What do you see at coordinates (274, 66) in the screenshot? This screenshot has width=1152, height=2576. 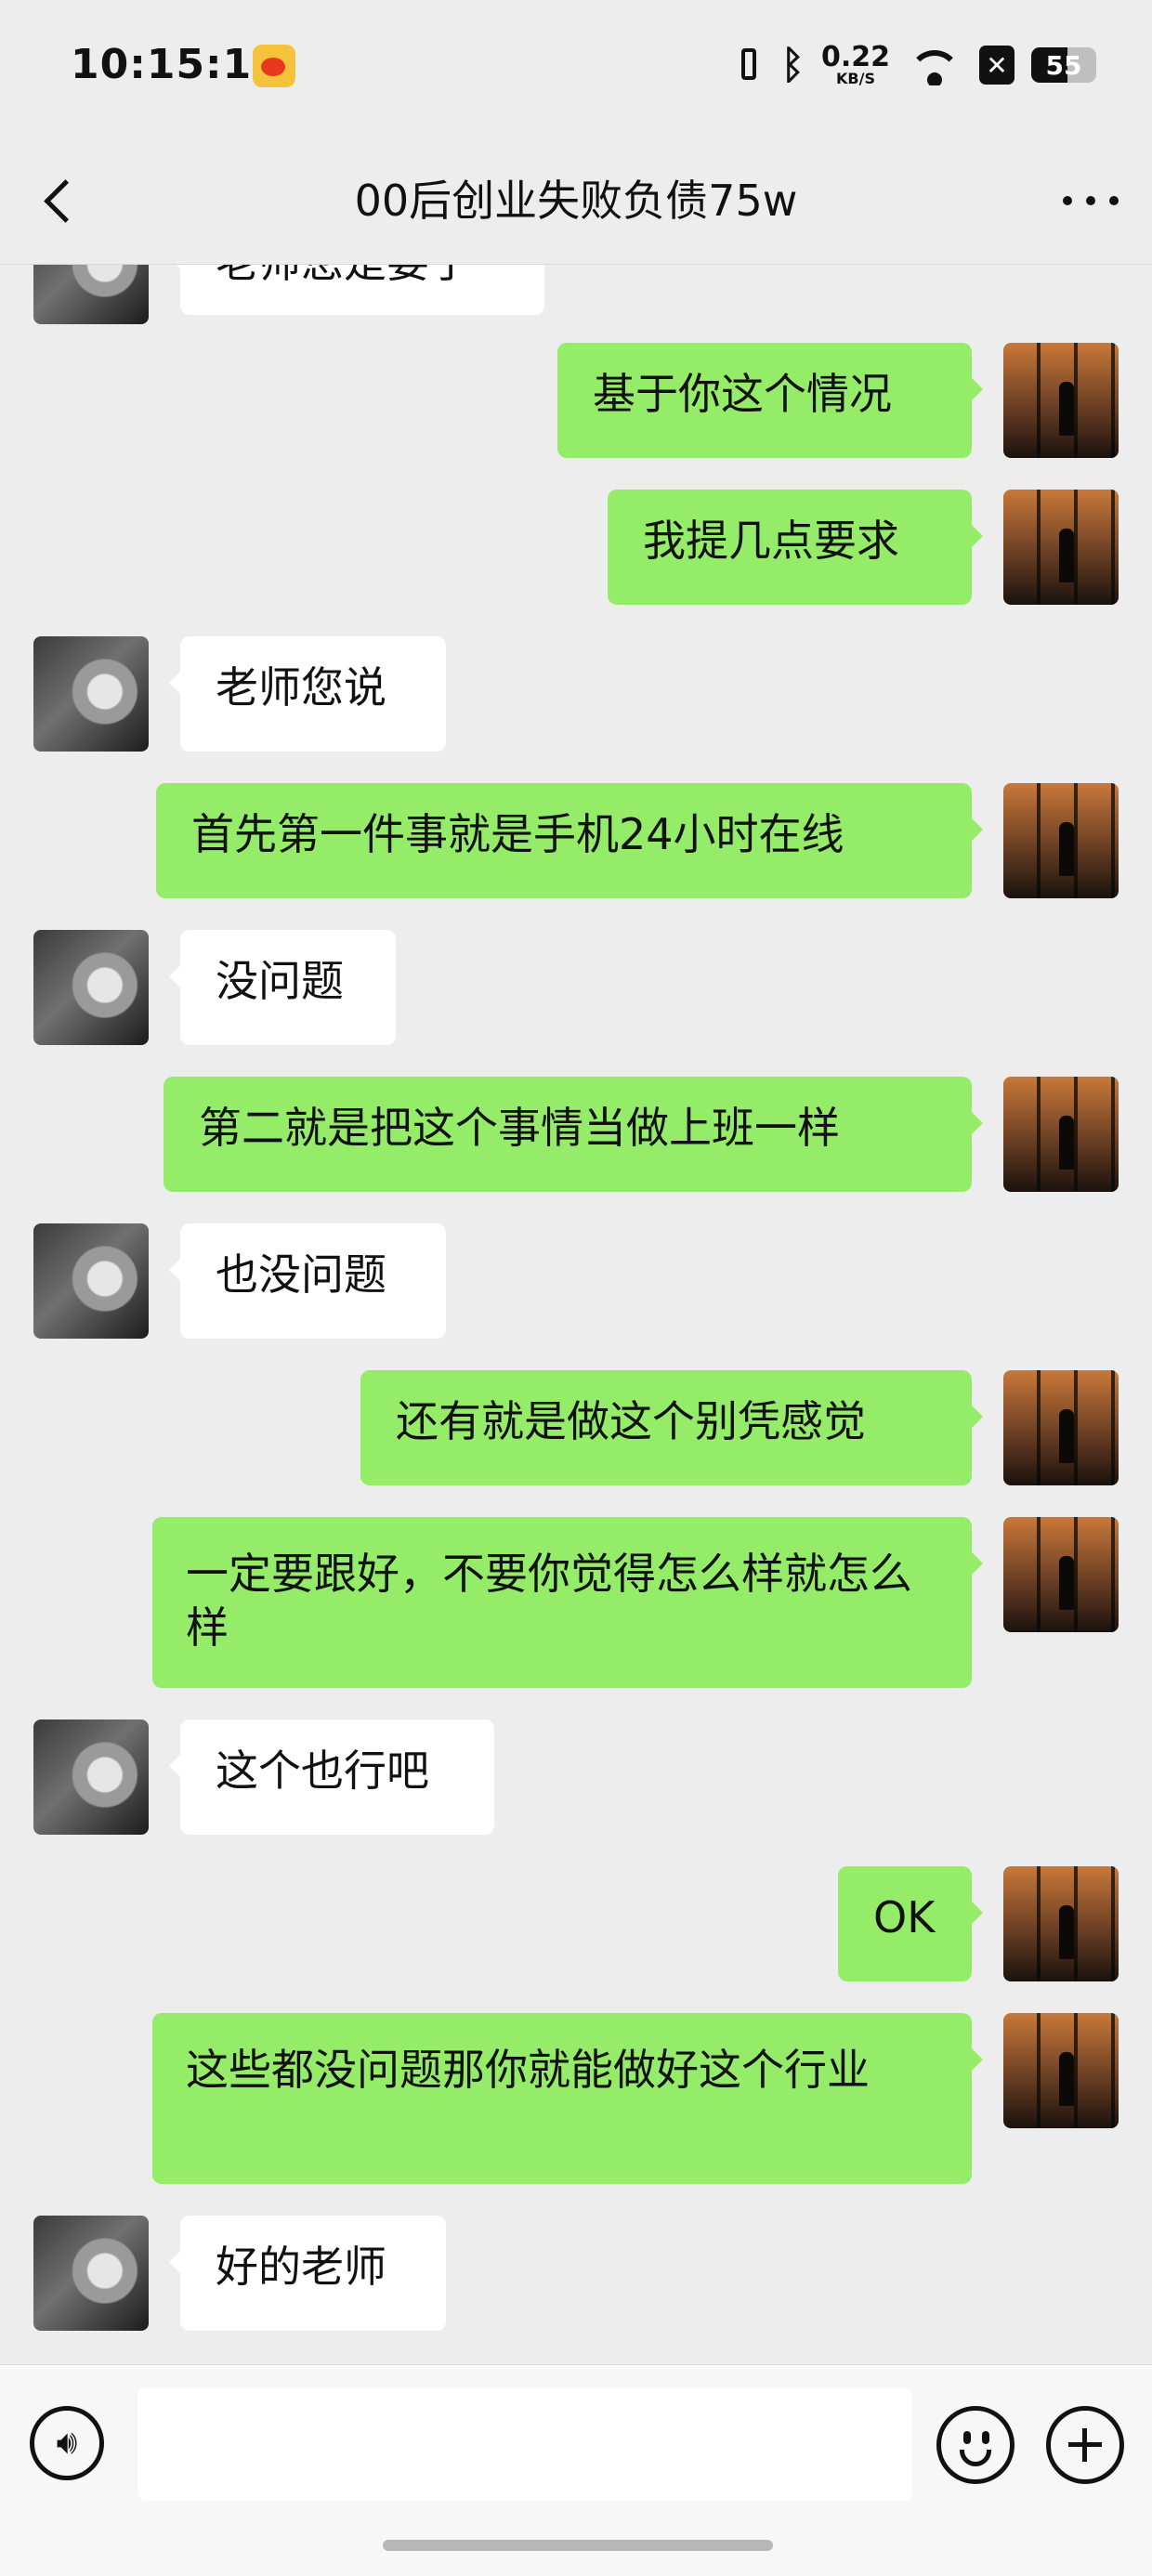 I see `weibo-icon` at bounding box center [274, 66].